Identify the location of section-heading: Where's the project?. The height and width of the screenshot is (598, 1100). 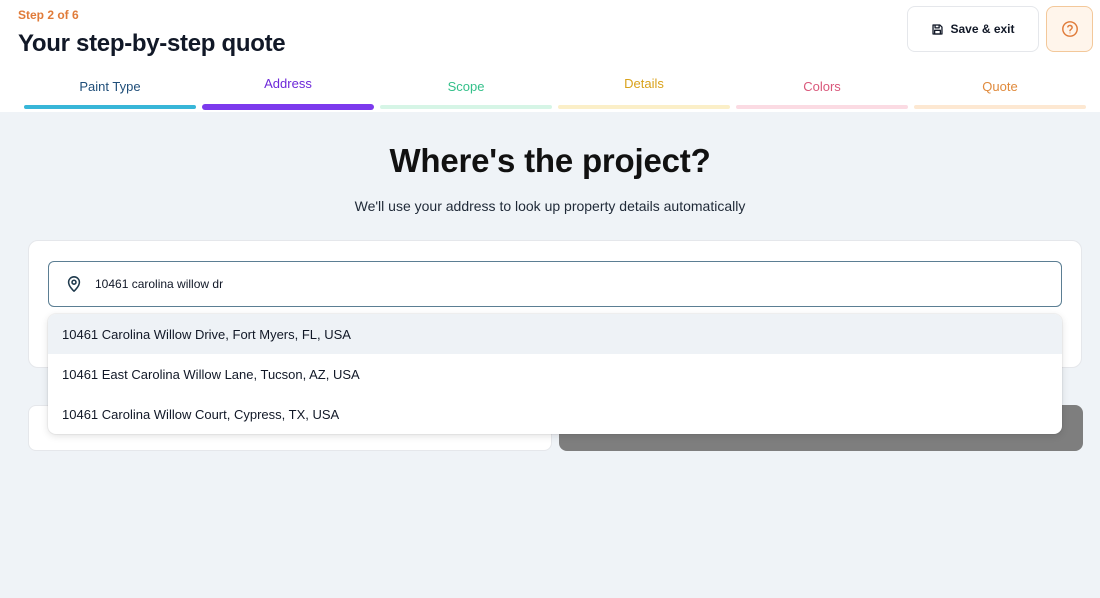
(550, 160).